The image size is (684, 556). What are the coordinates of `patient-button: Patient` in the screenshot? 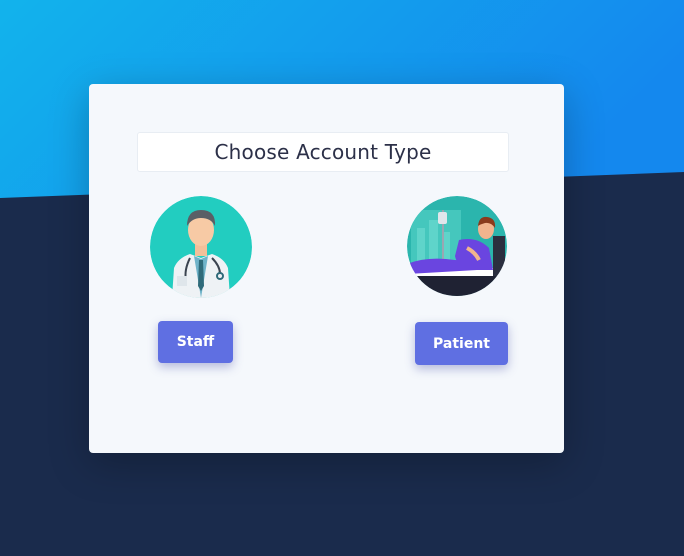 It's located at (461, 343).